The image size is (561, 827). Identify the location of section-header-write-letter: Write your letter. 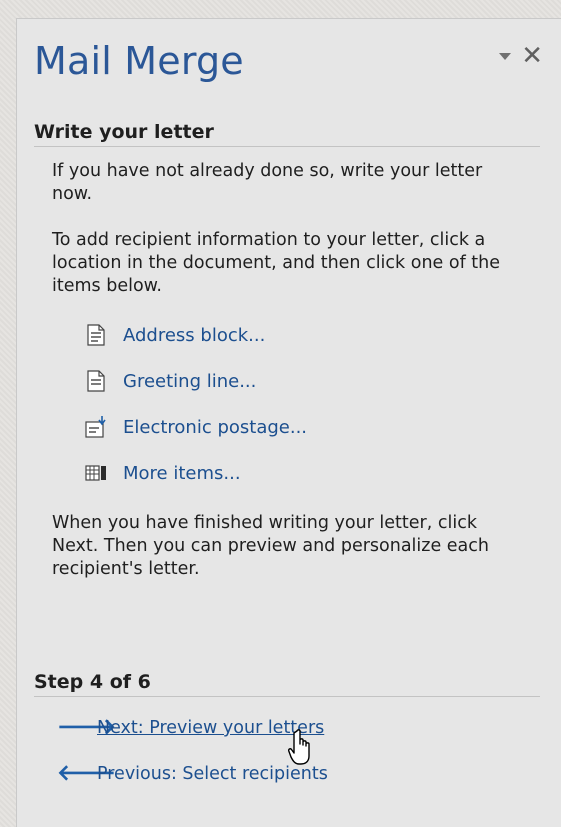
(287, 134).